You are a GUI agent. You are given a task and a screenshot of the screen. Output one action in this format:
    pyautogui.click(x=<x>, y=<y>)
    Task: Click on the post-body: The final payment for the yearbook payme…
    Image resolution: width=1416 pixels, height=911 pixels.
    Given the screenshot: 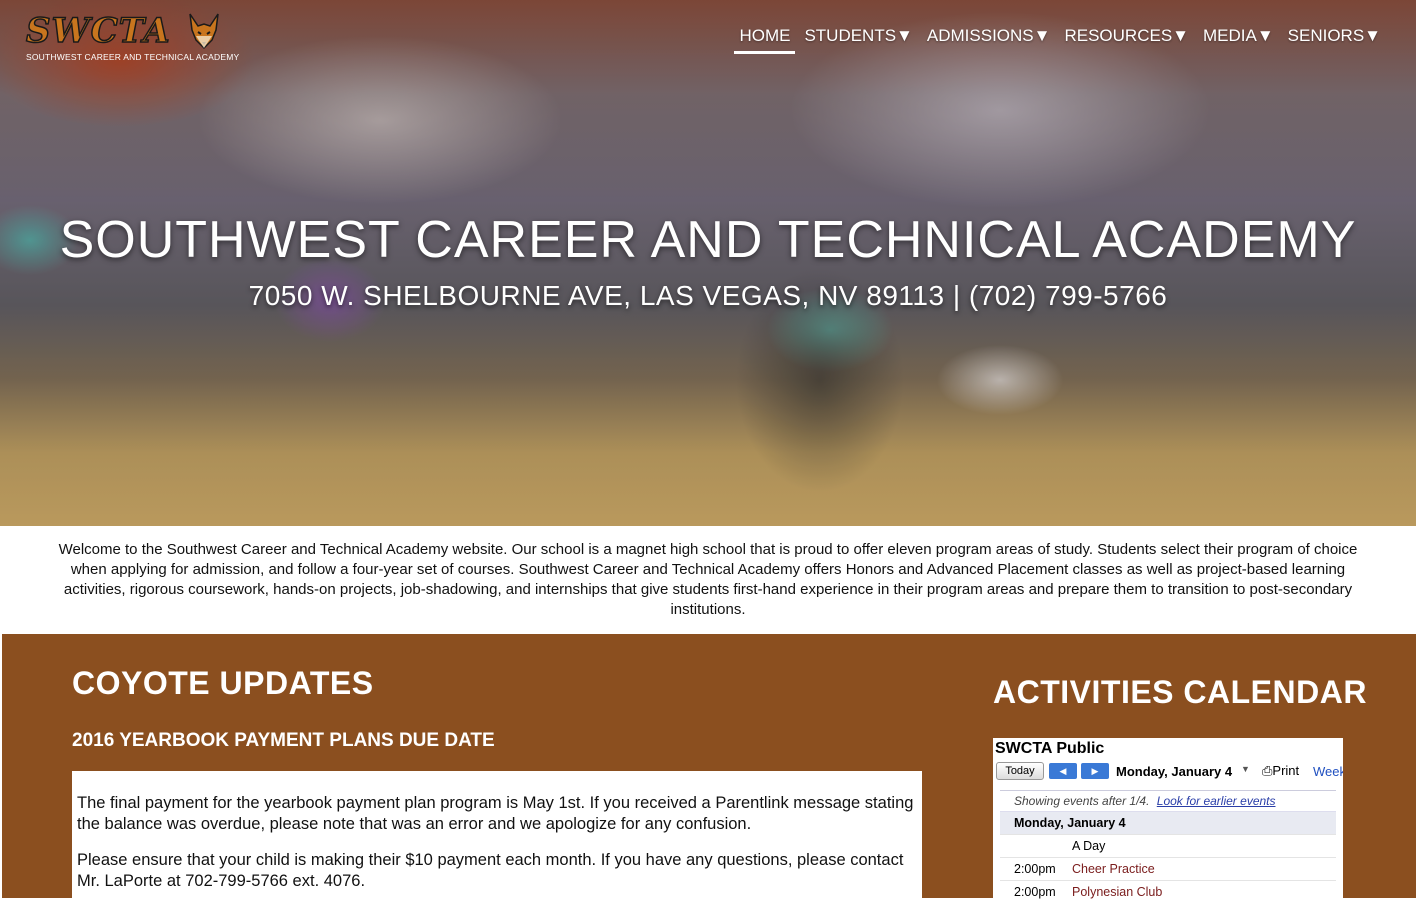 What is the action you would take?
    pyautogui.click(x=497, y=841)
    